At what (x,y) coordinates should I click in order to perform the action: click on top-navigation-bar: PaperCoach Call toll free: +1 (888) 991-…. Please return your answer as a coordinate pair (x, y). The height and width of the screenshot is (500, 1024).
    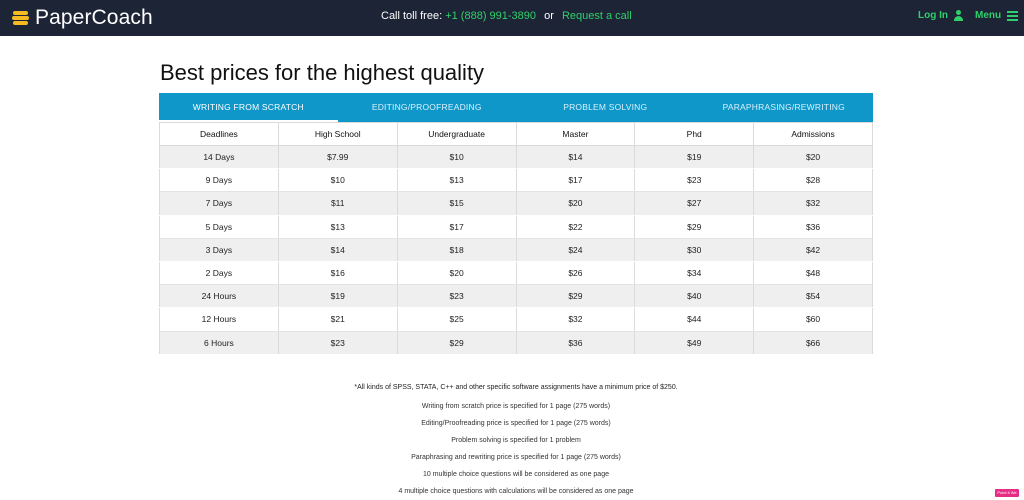
    Looking at the image, I should click on (512, 18).